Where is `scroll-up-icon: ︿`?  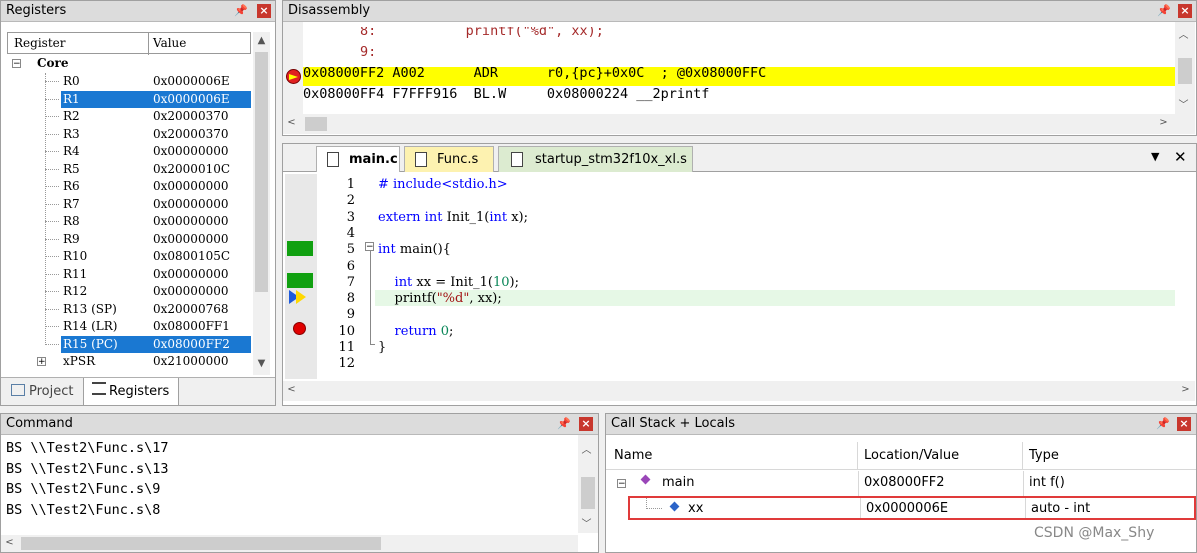
scroll-up-icon: ︿ is located at coordinates (586, 448).